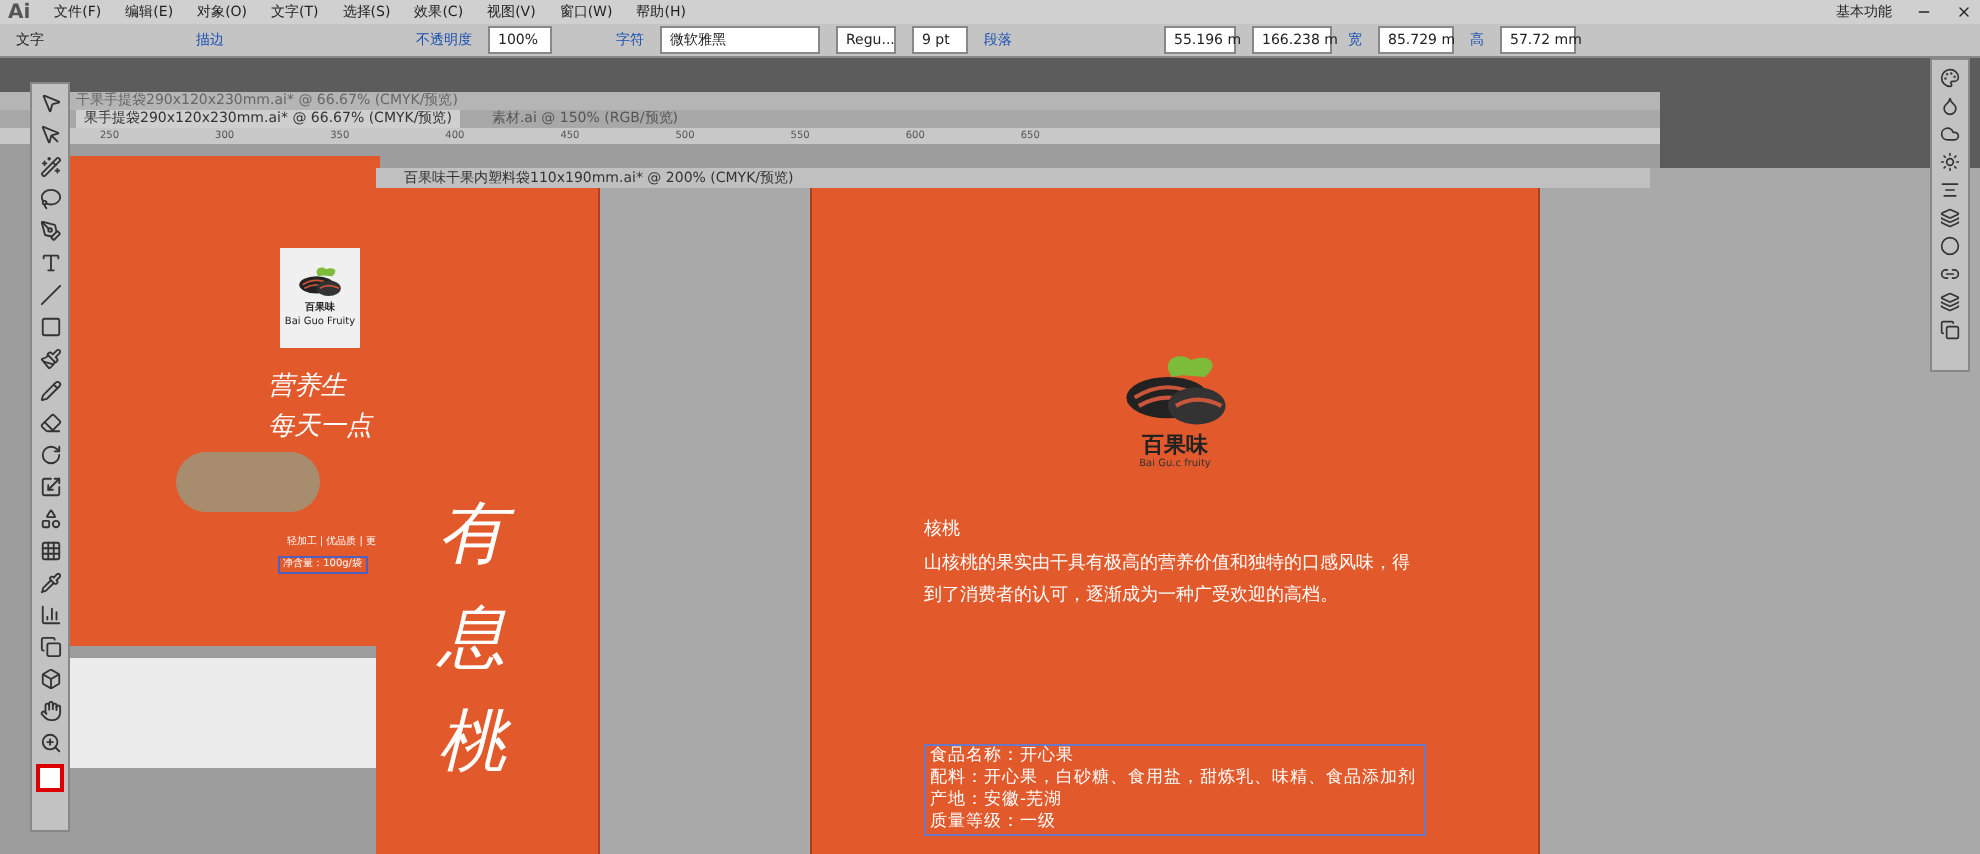 The image size is (1980, 854). Describe the element at coordinates (320, 283) in the screenshot. I see `nut-logo-icon` at that location.